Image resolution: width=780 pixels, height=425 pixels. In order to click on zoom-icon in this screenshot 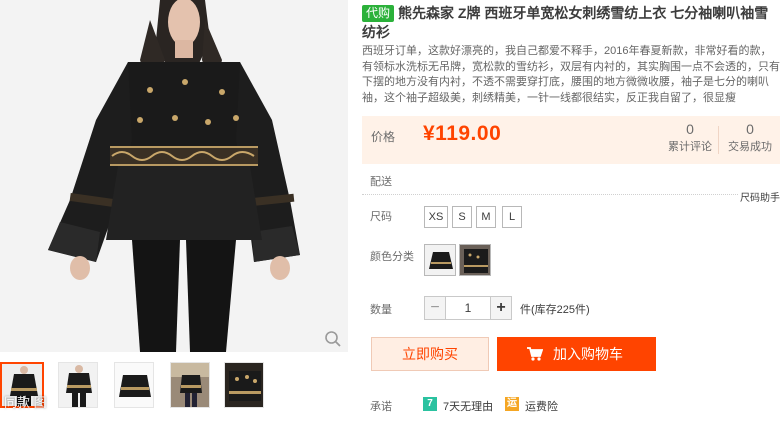, I will do `click(333, 339)`.